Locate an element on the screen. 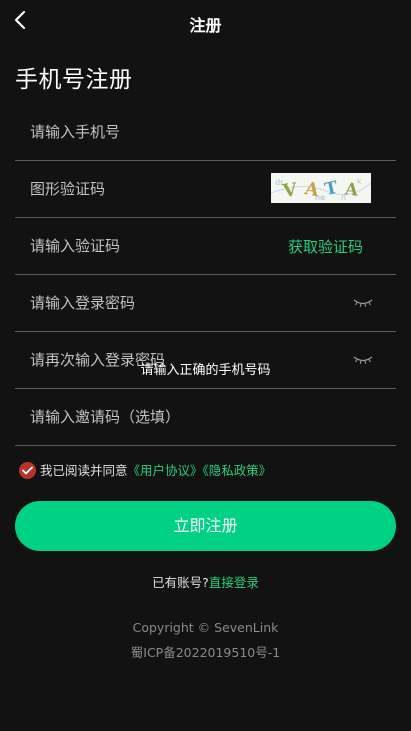  agreement-checkbox is located at coordinates (27, 470).